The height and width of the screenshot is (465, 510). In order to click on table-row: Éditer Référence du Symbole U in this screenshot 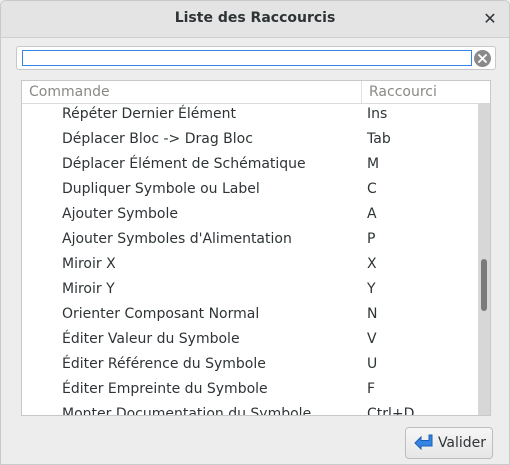, I will do `click(249, 365)`.